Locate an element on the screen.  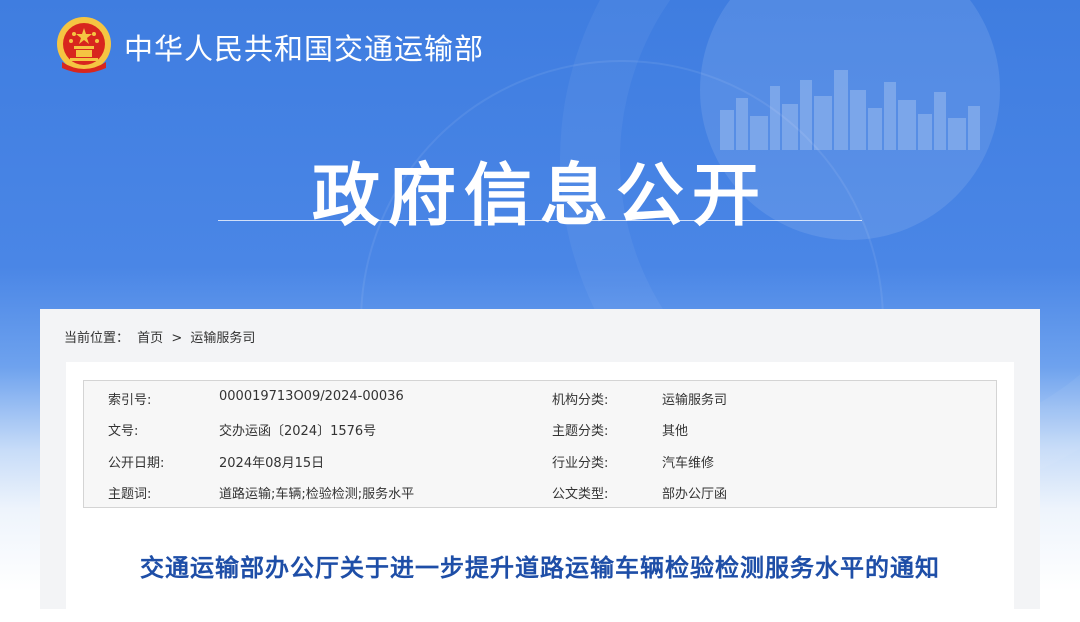
metadata-row: 主题词: 道路运输;车辆;检验检测;服务水平 公文类型: 部办公厅函 is located at coordinates (540, 491).